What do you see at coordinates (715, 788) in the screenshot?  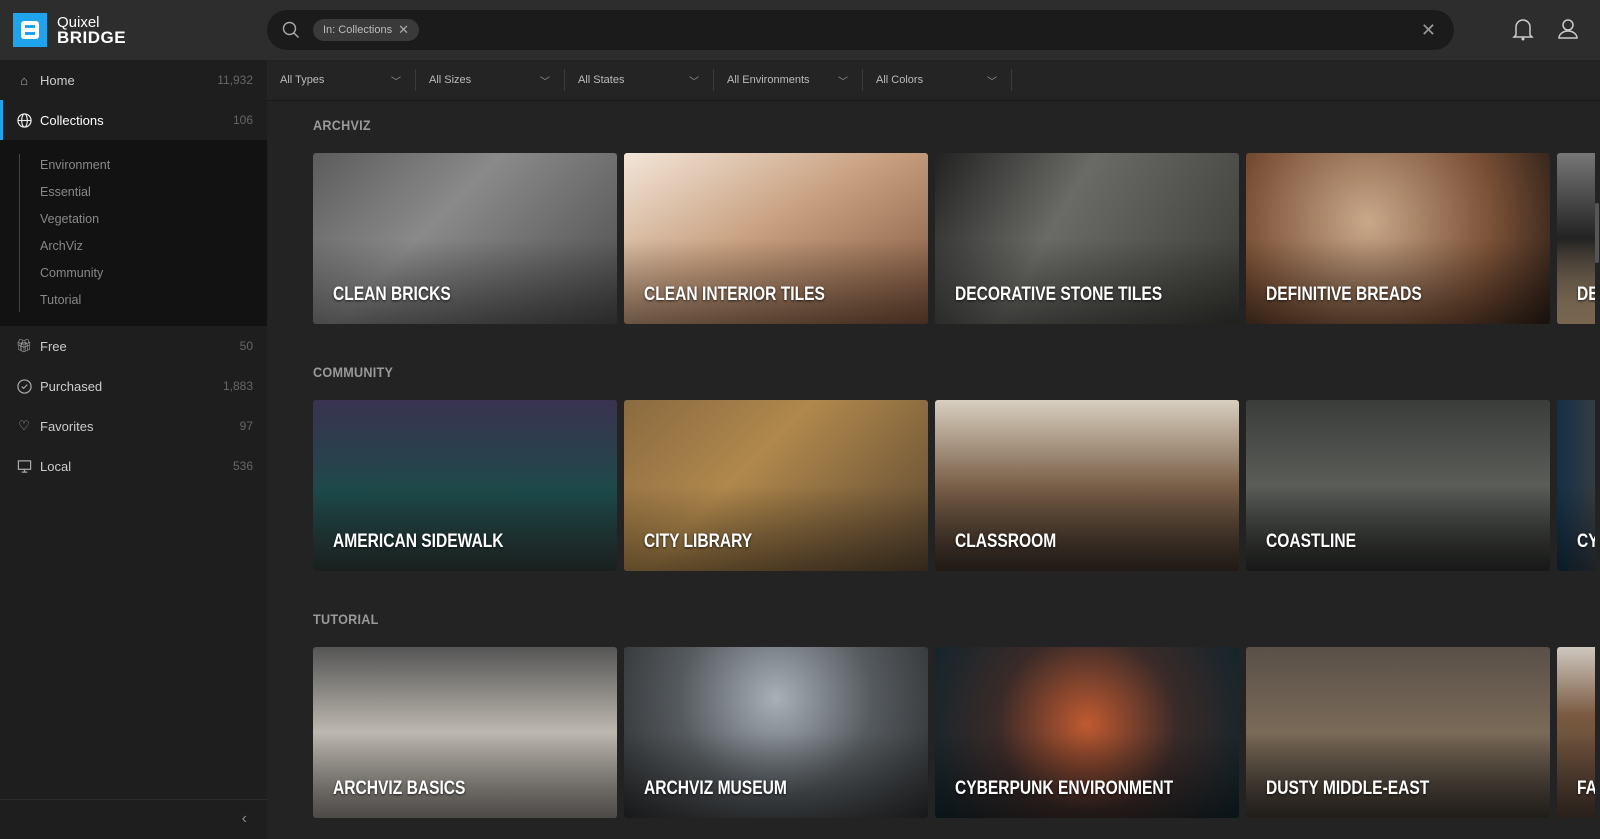 I see `collection-card-title: ARCHVIZ MUSEUM` at bounding box center [715, 788].